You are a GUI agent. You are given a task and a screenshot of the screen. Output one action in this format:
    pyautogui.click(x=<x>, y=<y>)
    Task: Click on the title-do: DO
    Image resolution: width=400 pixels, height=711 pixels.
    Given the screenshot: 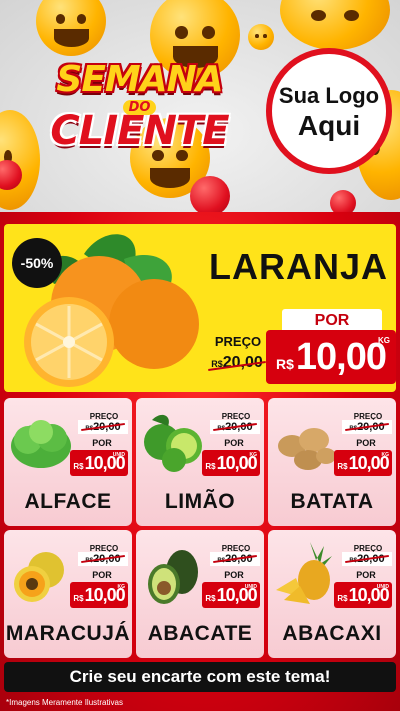 What is the action you would take?
    pyautogui.click(x=139, y=107)
    